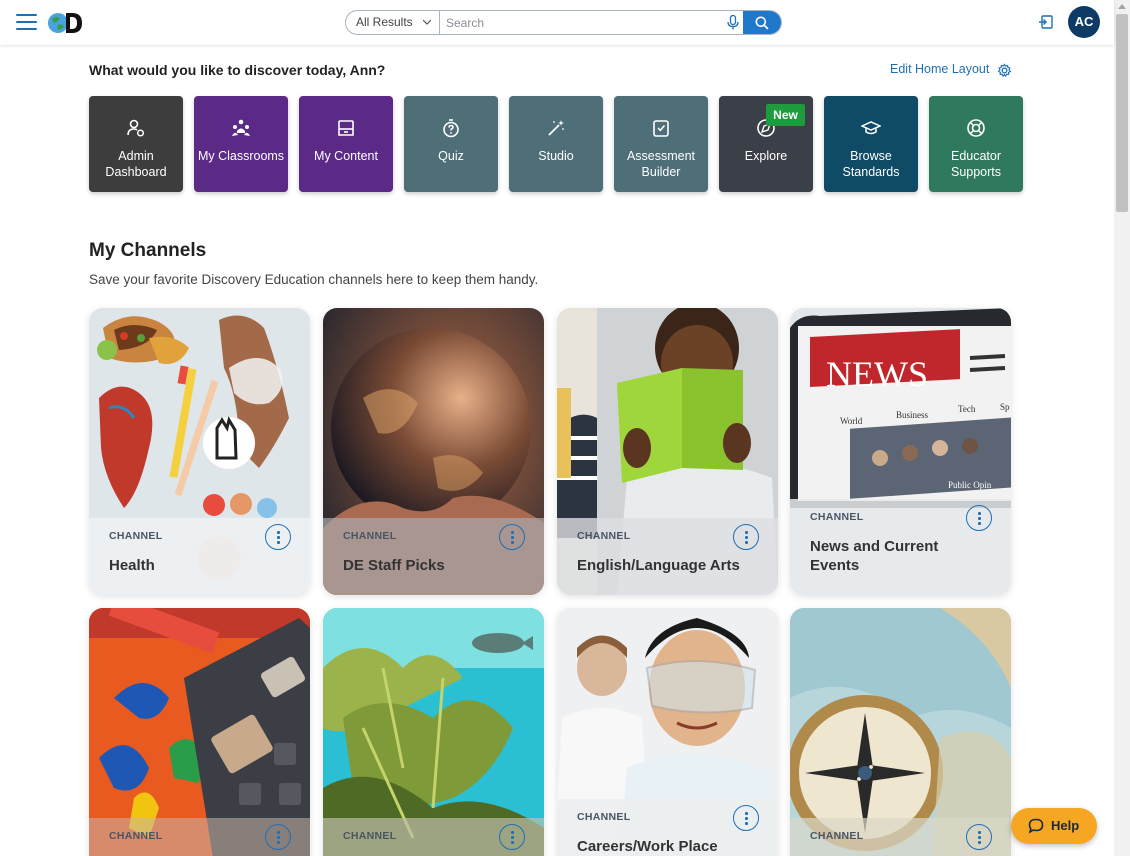 The height and width of the screenshot is (856, 1130). Describe the element at coordinates (661, 128) in the screenshot. I see `assessment-clipboard-icon` at that location.